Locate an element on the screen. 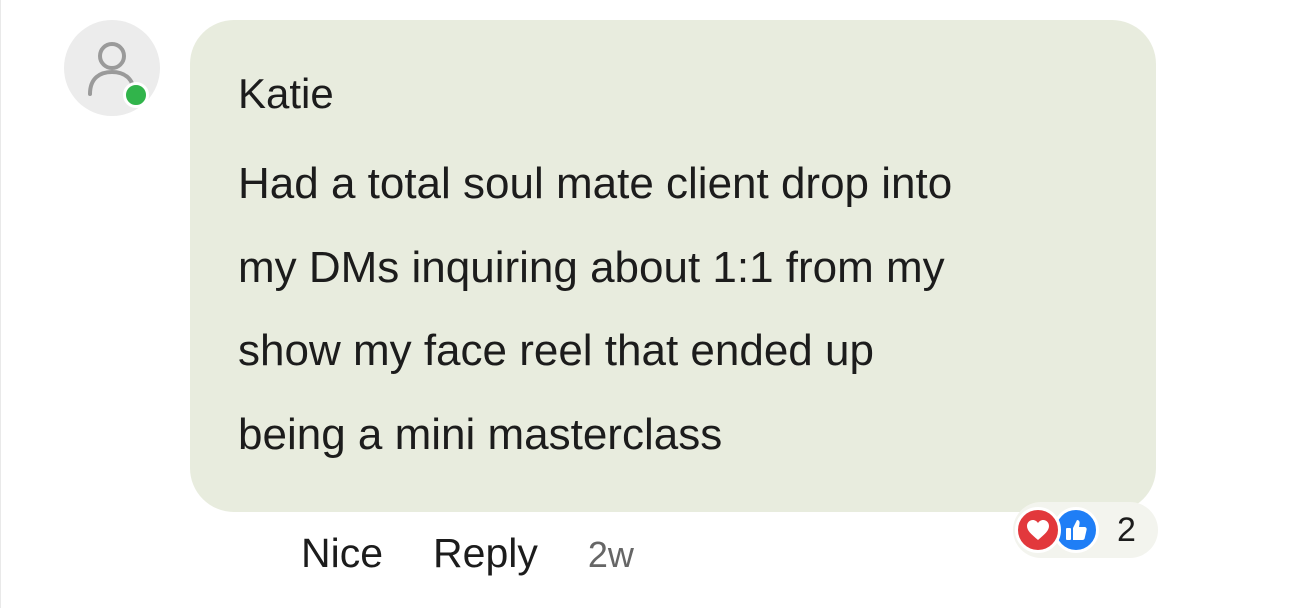 The height and width of the screenshot is (608, 1290). reaction-icons is located at coordinates (1060, 530).